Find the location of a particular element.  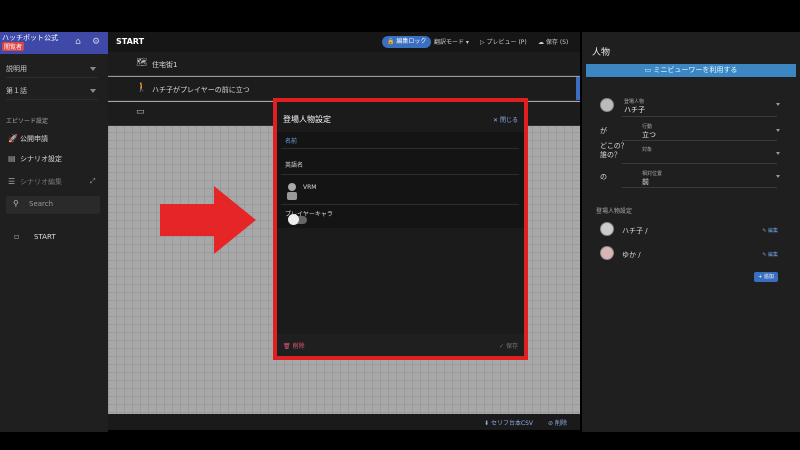

vrm-avatar-icon is located at coordinates (292, 191).